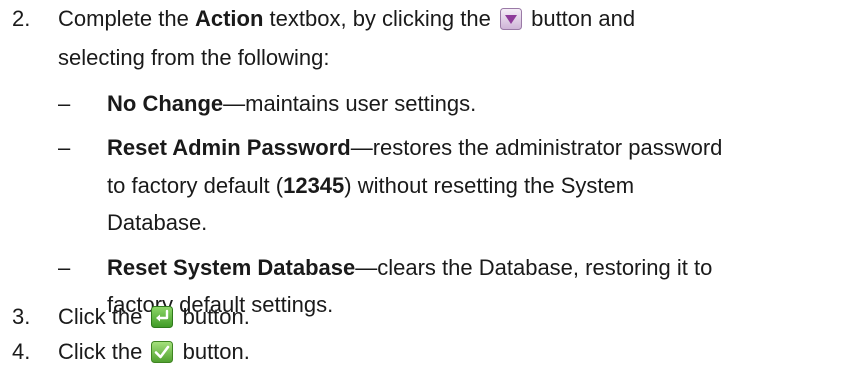 This screenshot has height=374, width=864. What do you see at coordinates (165, 103) in the screenshot?
I see `option-term: No Change` at bounding box center [165, 103].